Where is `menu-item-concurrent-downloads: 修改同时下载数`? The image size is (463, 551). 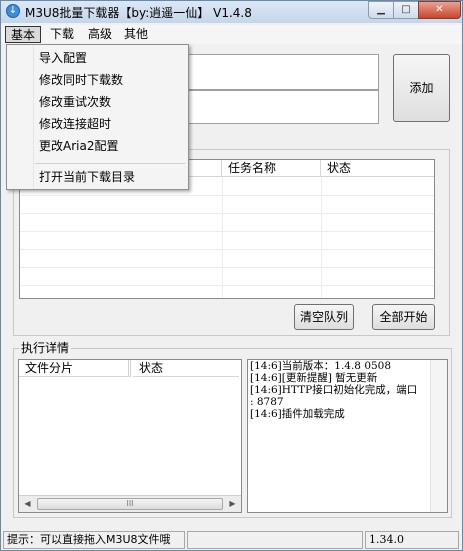
menu-item-concurrent-downloads: 修改同时下载数 is located at coordinates (97, 80).